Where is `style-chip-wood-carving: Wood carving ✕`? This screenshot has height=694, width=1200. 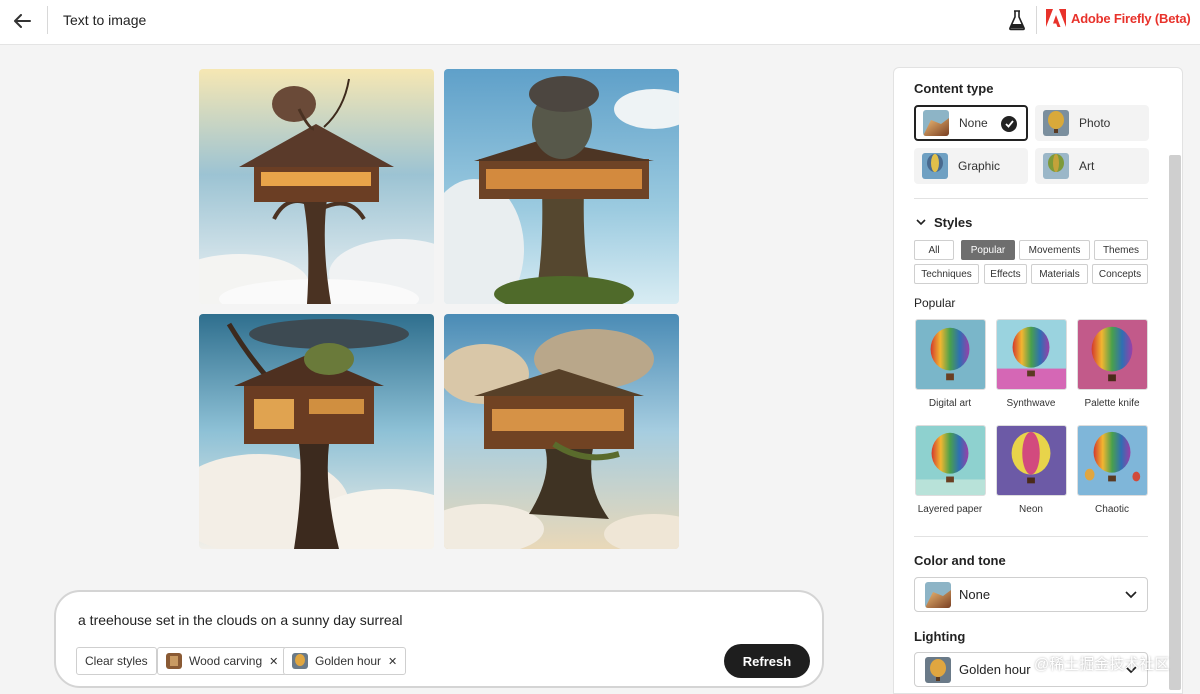
style-chip-wood-carving: Wood carving ✕ is located at coordinates (222, 661).